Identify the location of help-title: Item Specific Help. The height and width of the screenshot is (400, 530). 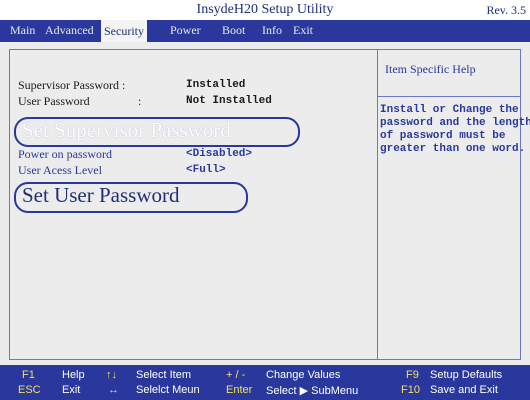
(430, 69).